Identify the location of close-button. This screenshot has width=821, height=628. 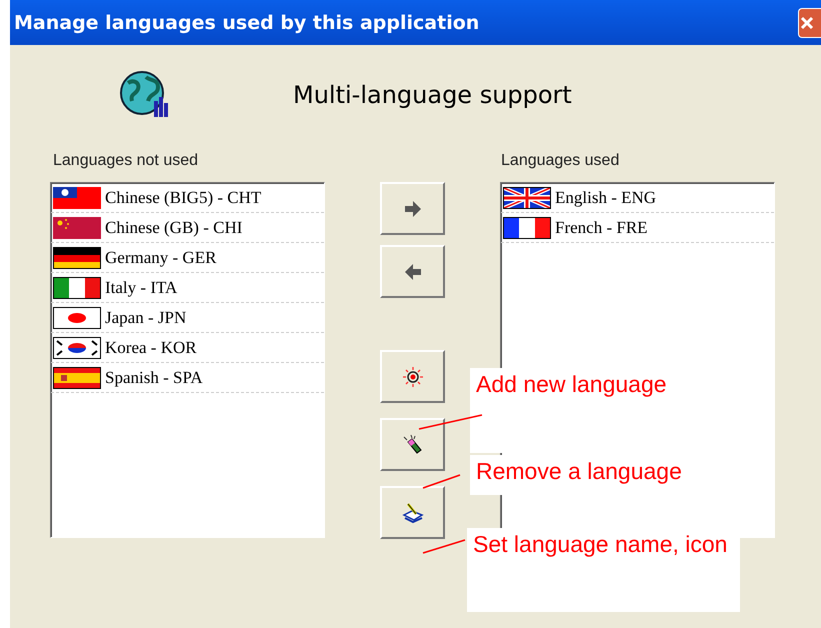
(809, 23).